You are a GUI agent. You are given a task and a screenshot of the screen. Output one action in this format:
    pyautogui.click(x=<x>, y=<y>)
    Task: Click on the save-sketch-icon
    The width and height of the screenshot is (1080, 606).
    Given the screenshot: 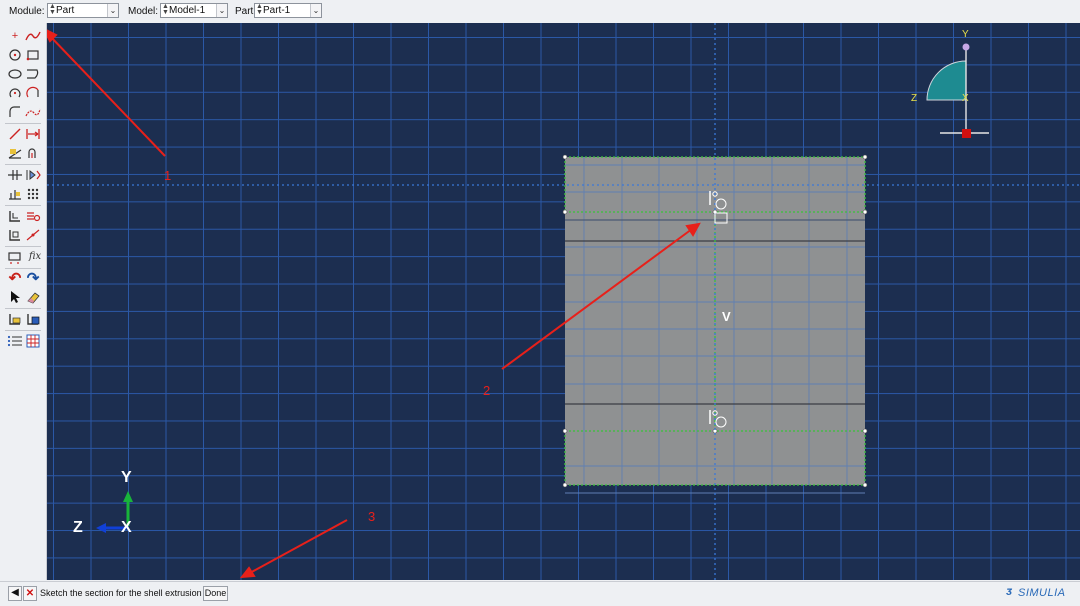 What is the action you would take?
    pyautogui.click(x=15, y=319)
    